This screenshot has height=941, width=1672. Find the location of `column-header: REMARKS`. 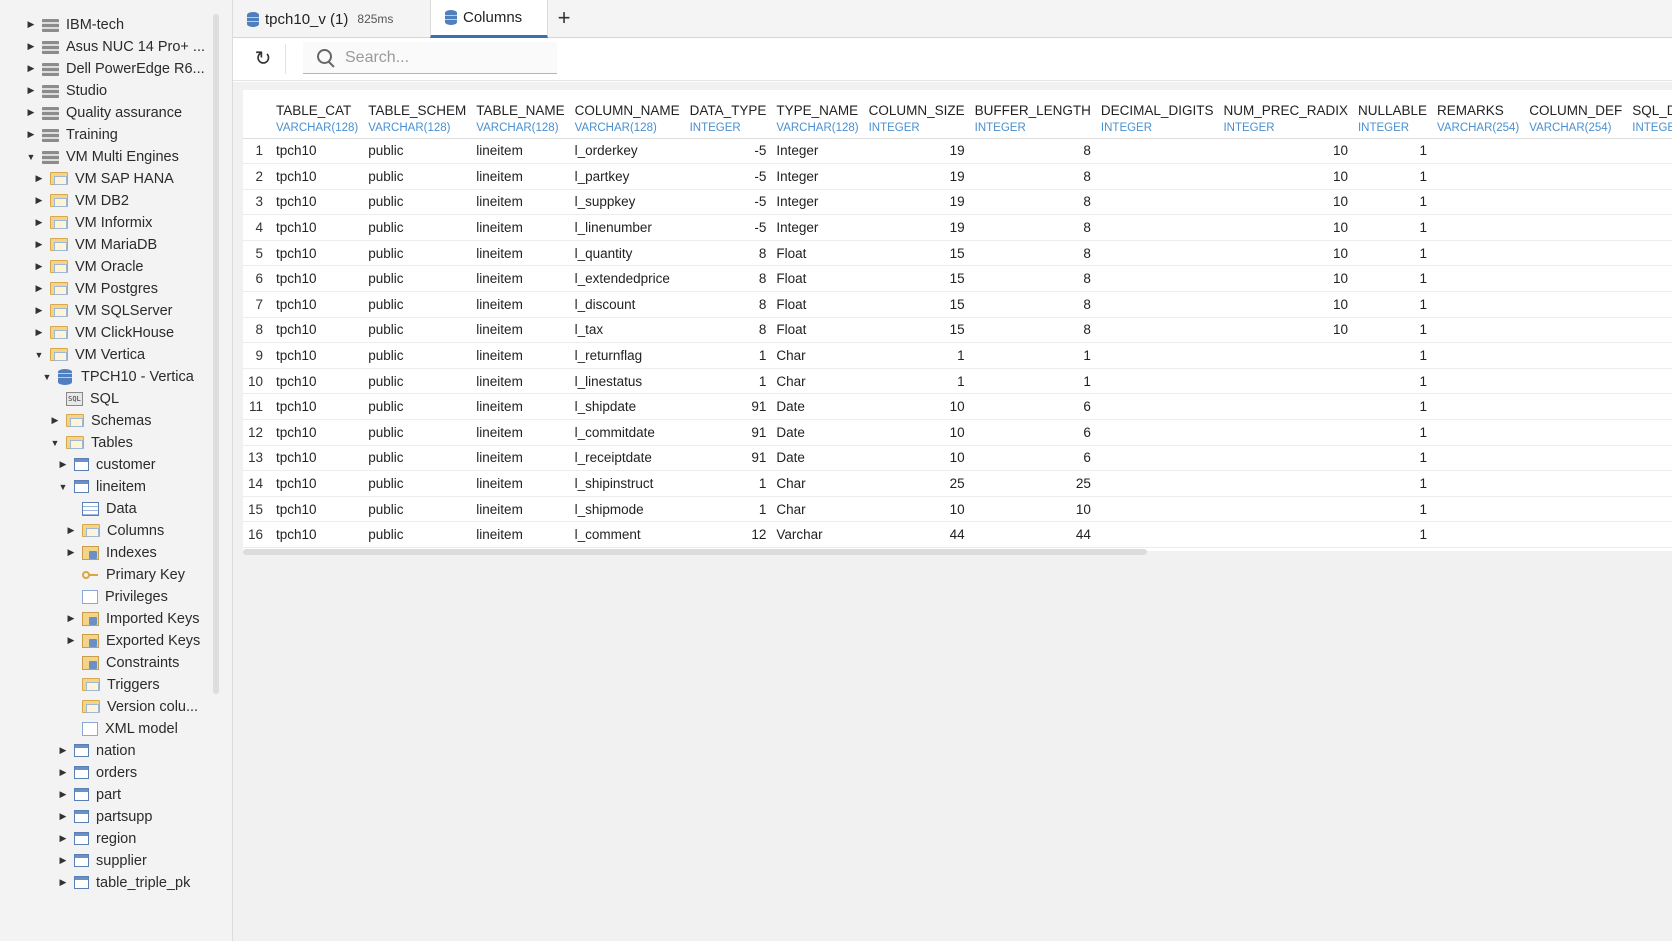

column-header: REMARKS is located at coordinates (1478, 104).